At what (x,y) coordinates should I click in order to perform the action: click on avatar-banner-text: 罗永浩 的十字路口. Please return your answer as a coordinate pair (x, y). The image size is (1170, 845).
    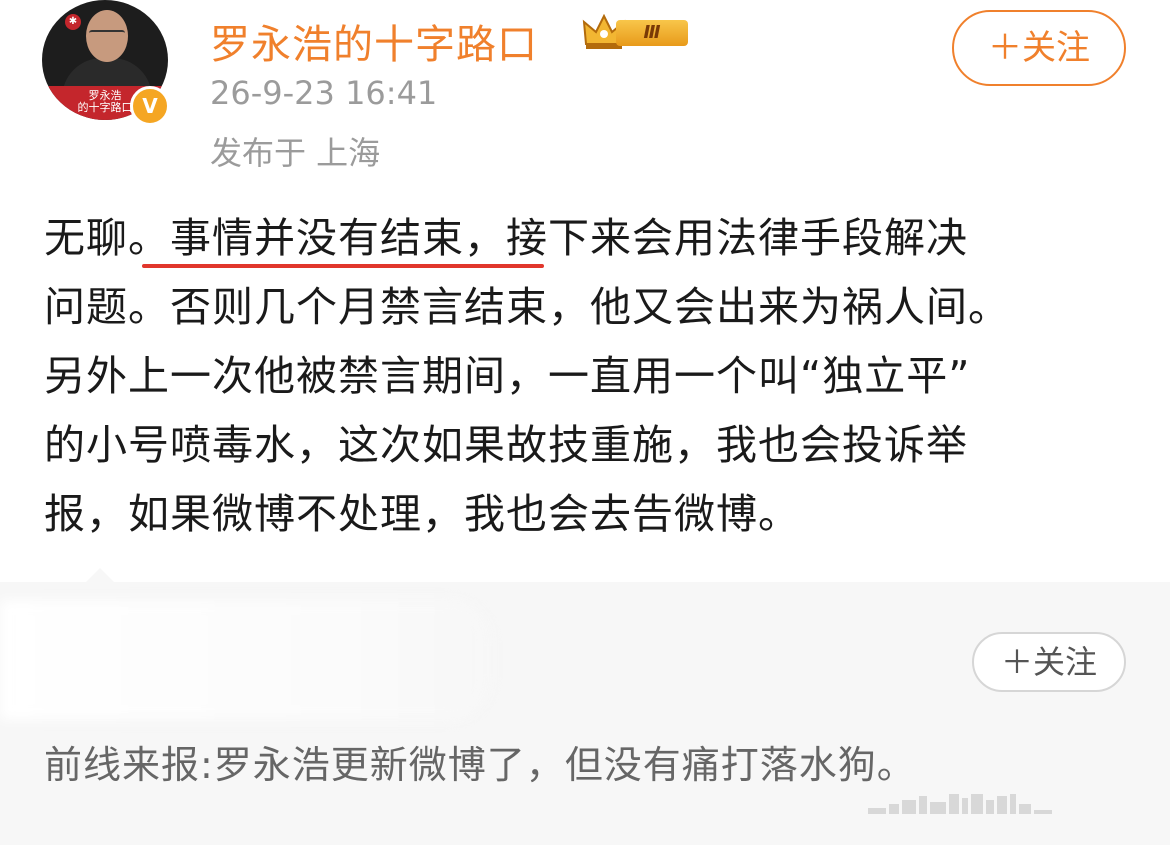
    Looking at the image, I should click on (105, 101).